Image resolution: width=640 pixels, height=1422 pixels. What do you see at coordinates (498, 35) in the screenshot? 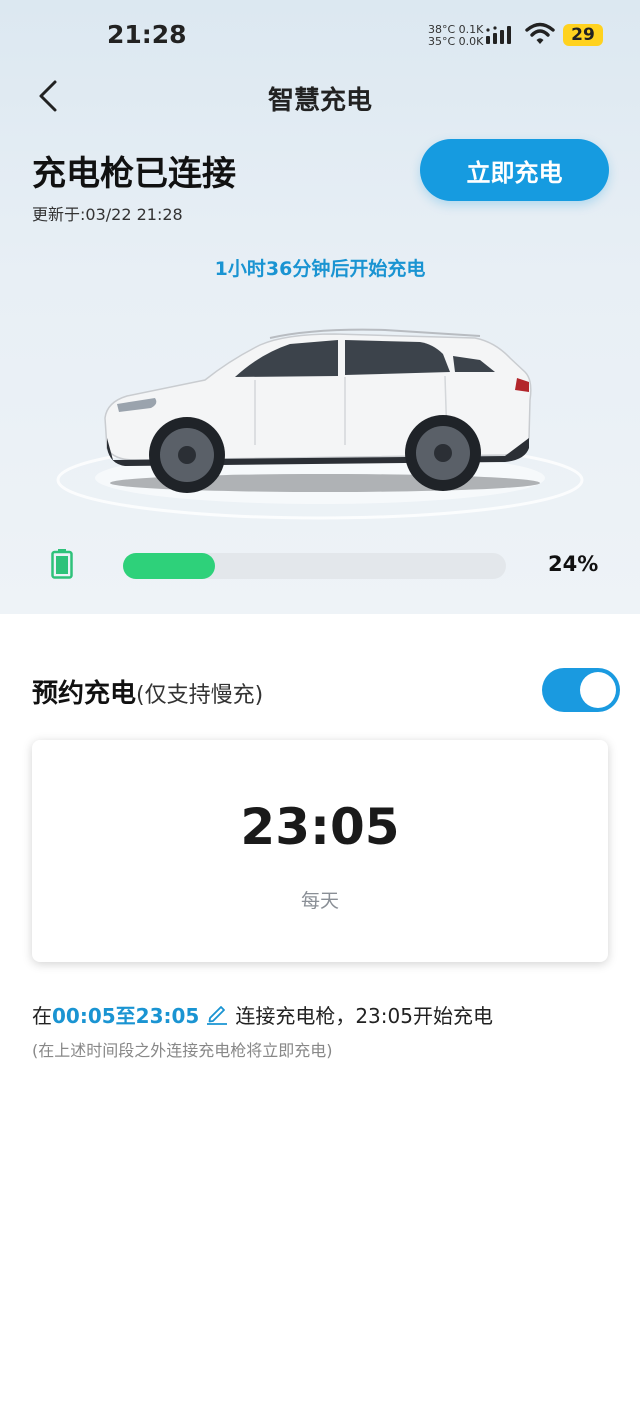
I see `signal-icon` at bounding box center [498, 35].